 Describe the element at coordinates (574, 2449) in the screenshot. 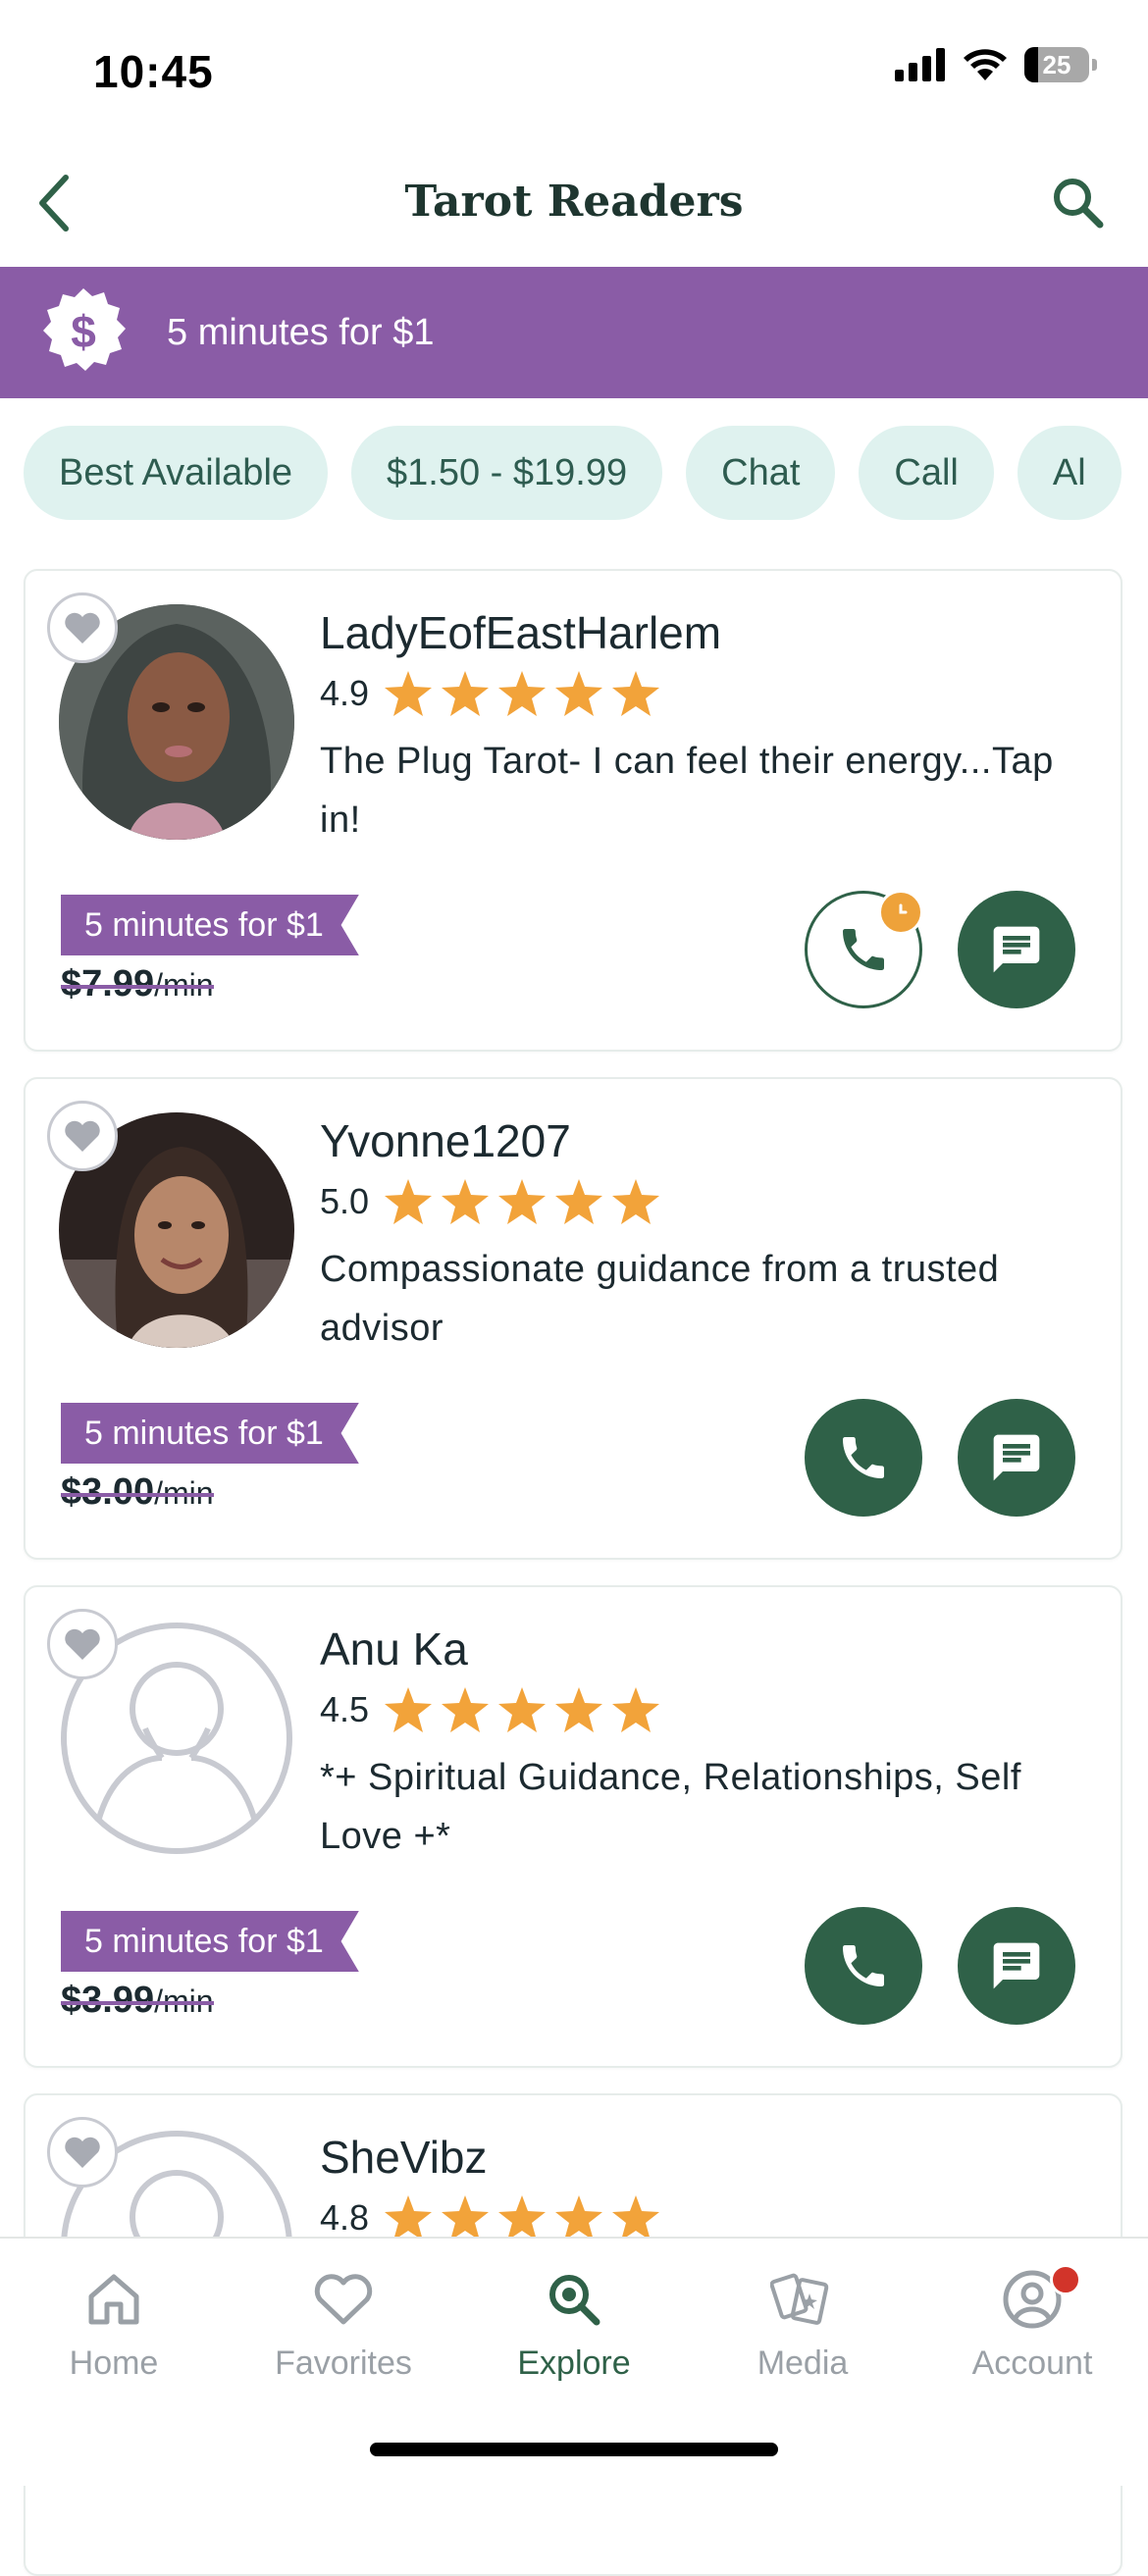

I see `home-indicator` at that location.